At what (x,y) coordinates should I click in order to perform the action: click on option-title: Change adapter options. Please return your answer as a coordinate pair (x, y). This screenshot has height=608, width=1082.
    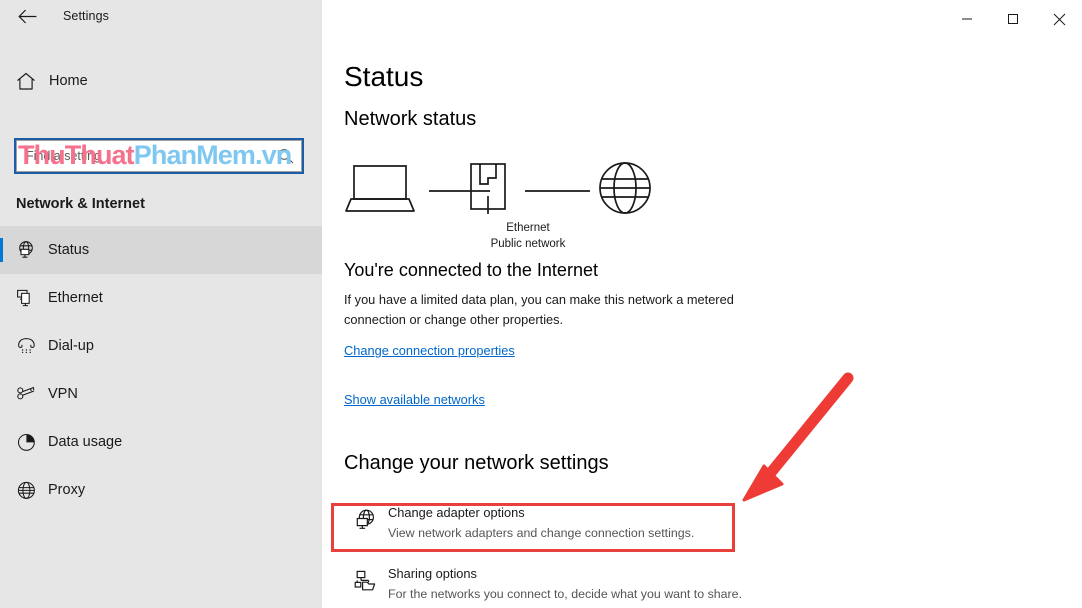
    Looking at the image, I should click on (456, 512).